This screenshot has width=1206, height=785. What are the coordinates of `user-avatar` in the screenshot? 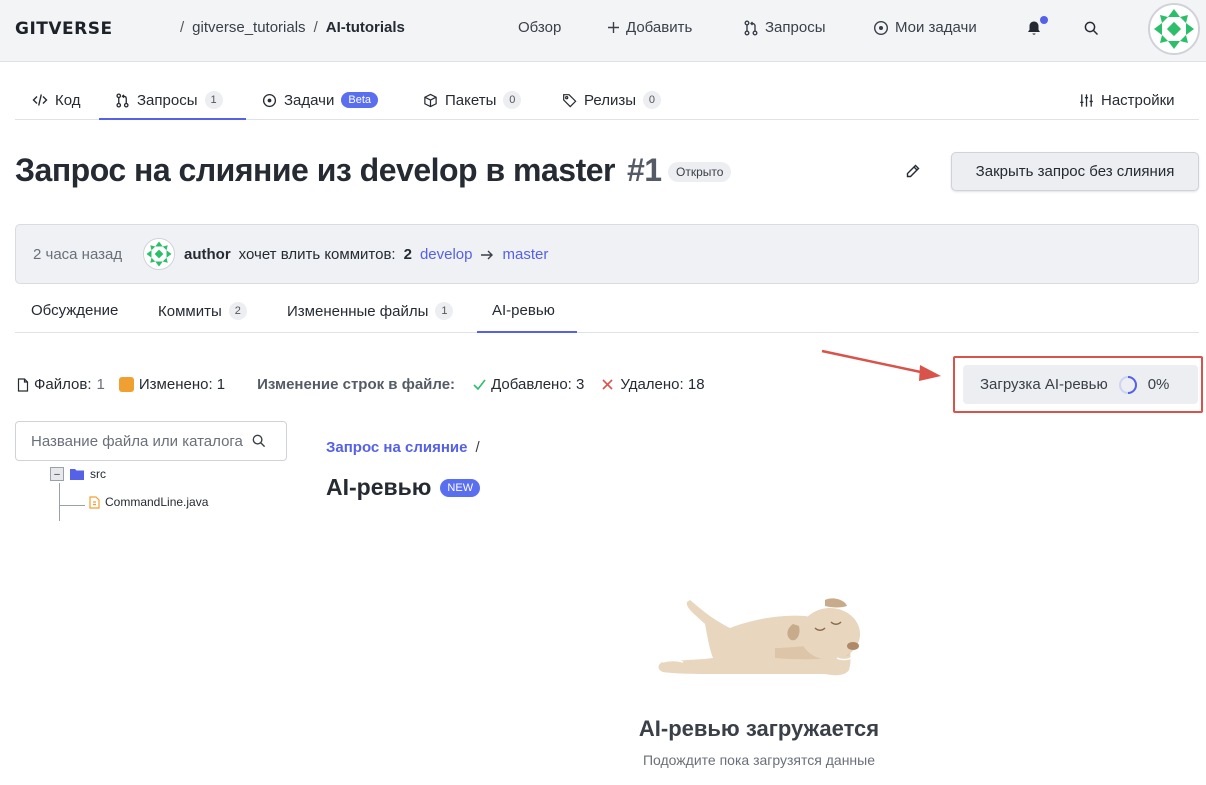 It's located at (1174, 29).